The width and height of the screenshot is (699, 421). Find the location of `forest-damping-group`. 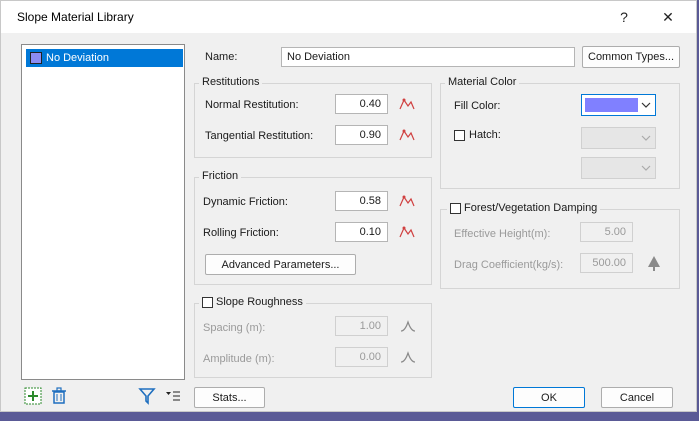

forest-damping-group is located at coordinates (560, 249).